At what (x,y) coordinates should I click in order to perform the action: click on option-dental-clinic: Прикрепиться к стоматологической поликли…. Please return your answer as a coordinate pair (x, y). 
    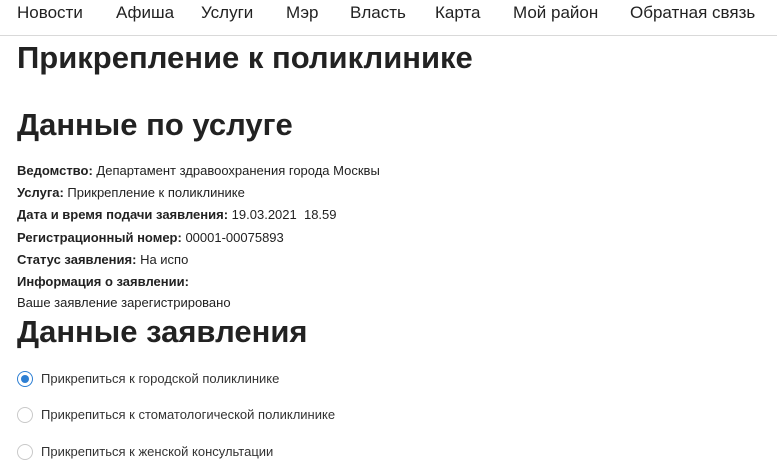
    Looking at the image, I should click on (176, 415).